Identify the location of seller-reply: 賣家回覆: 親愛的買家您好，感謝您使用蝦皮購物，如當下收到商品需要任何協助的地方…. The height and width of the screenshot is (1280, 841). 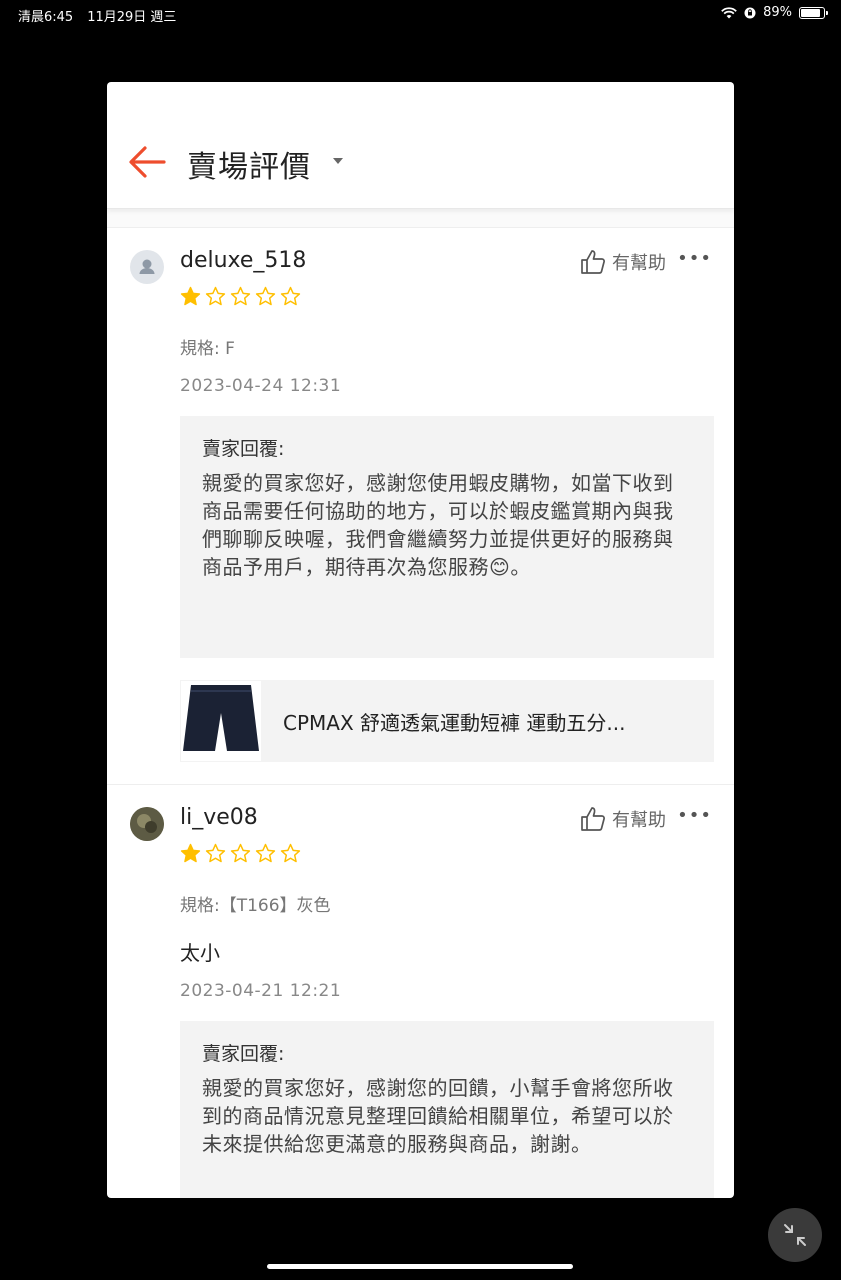
(447, 537).